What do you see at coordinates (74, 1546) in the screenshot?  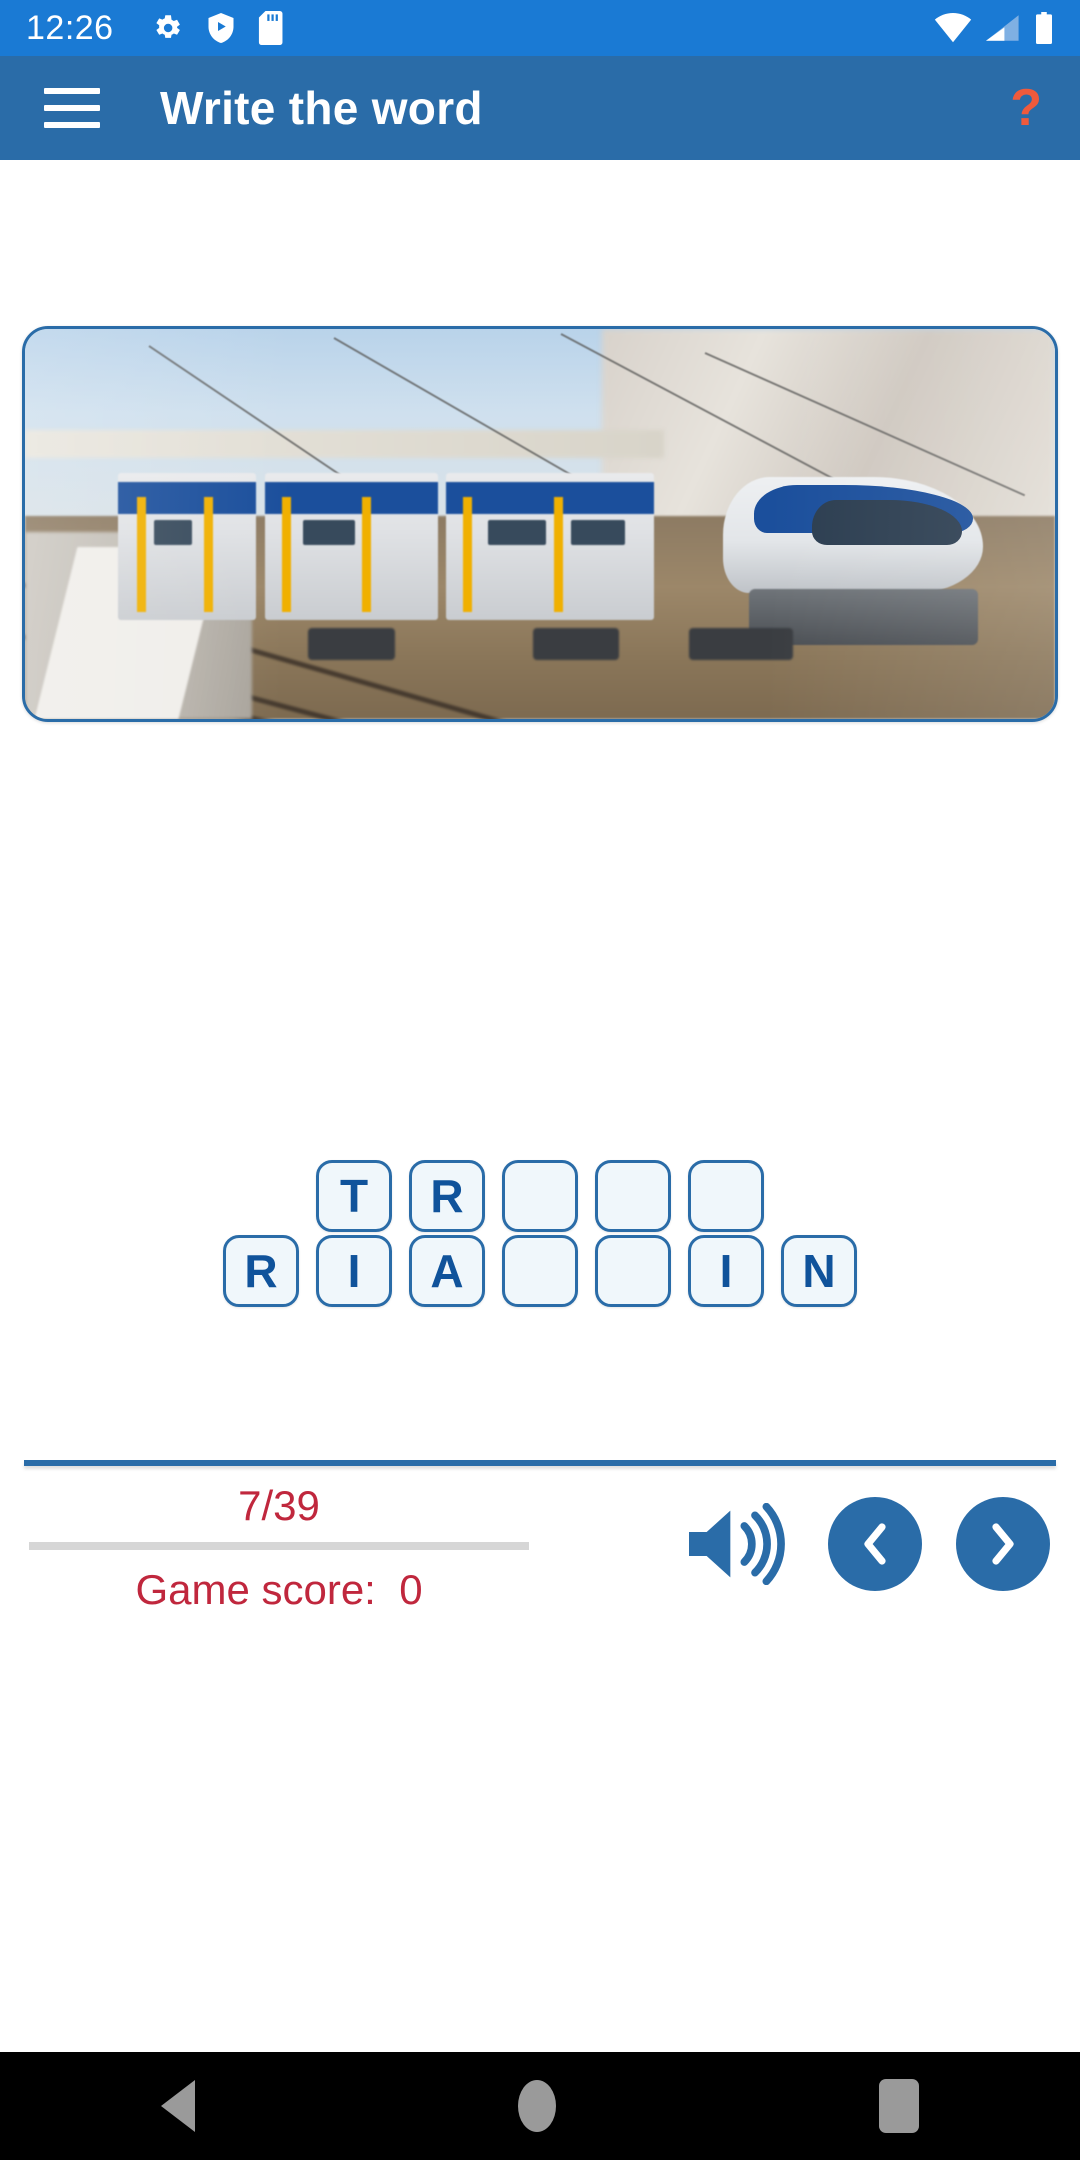 I see `progress-bar-fill` at bounding box center [74, 1546].